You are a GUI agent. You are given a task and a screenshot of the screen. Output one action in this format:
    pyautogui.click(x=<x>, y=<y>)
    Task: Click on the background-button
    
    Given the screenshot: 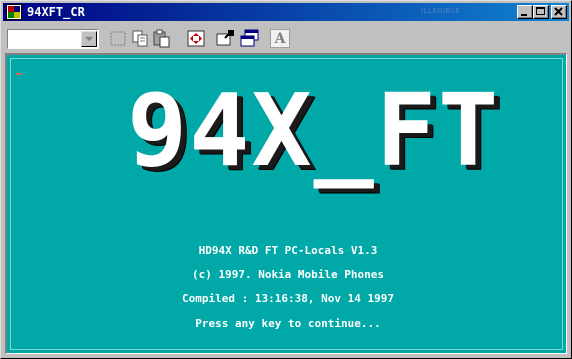 What is the action you would take?
    pyautogui.click(x=250, y=38)
    